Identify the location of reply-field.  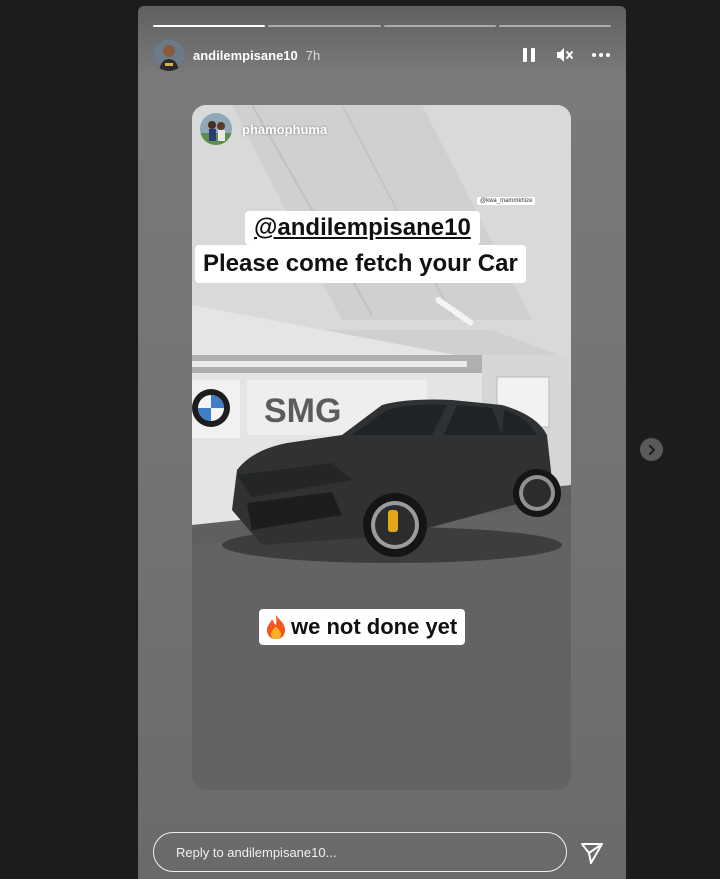
(360, 852).